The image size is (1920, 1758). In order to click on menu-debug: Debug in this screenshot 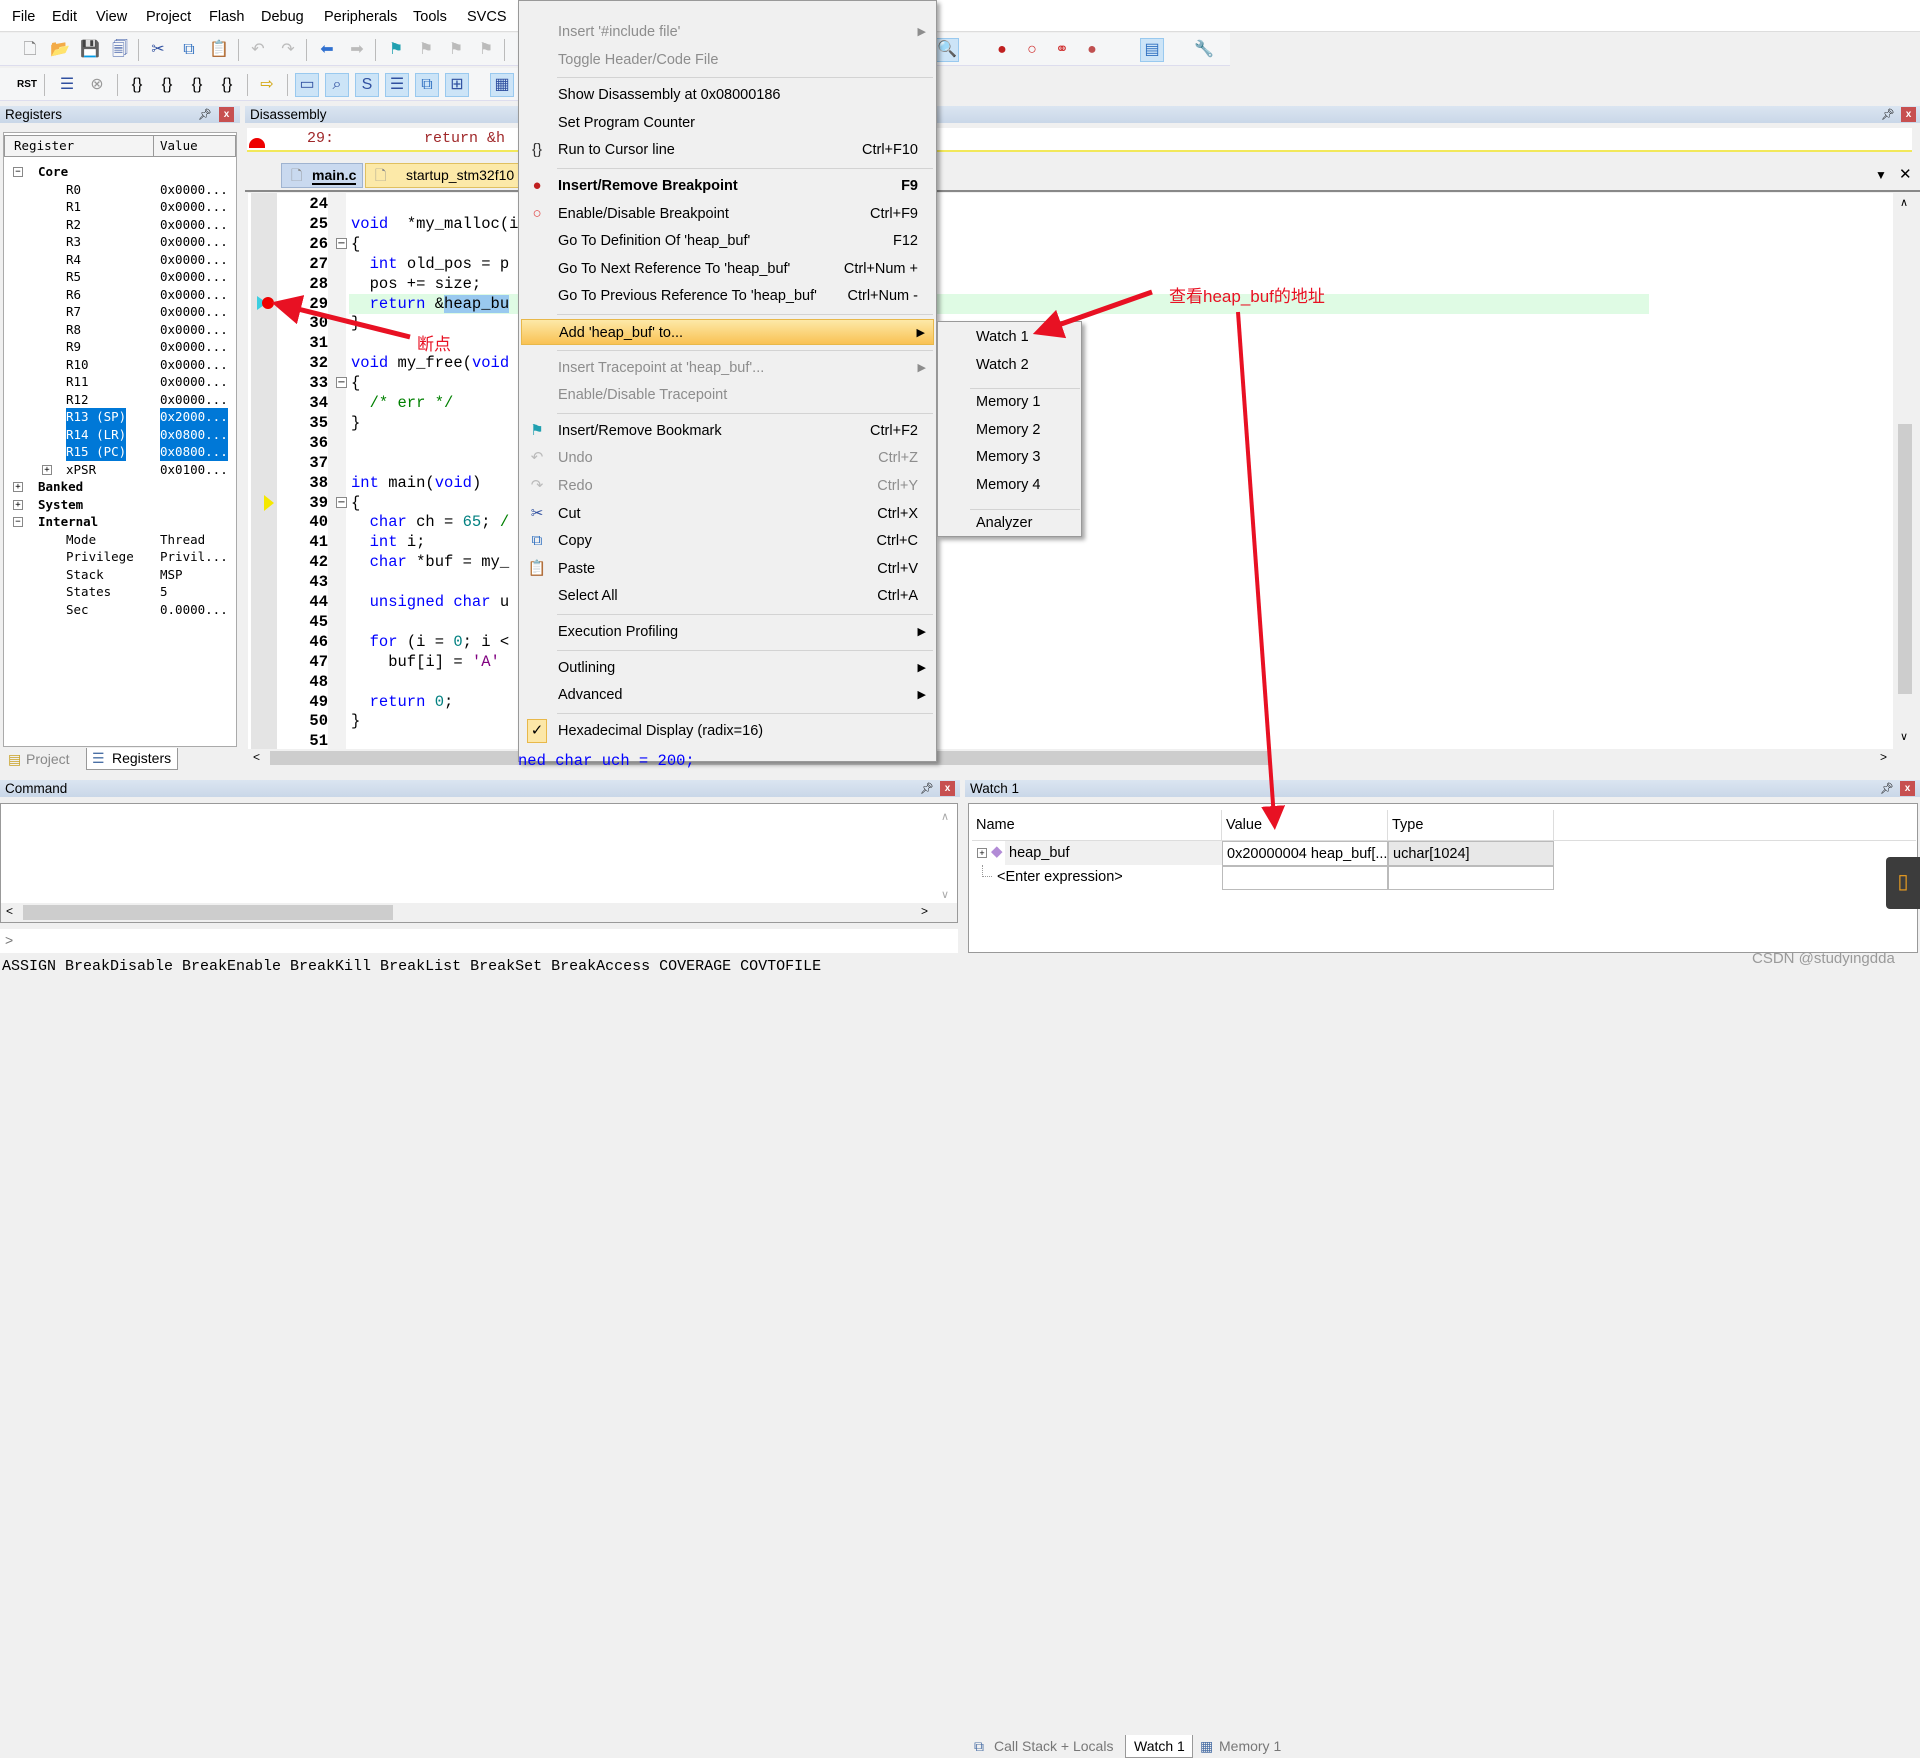, I will do `click(282, 17)`.